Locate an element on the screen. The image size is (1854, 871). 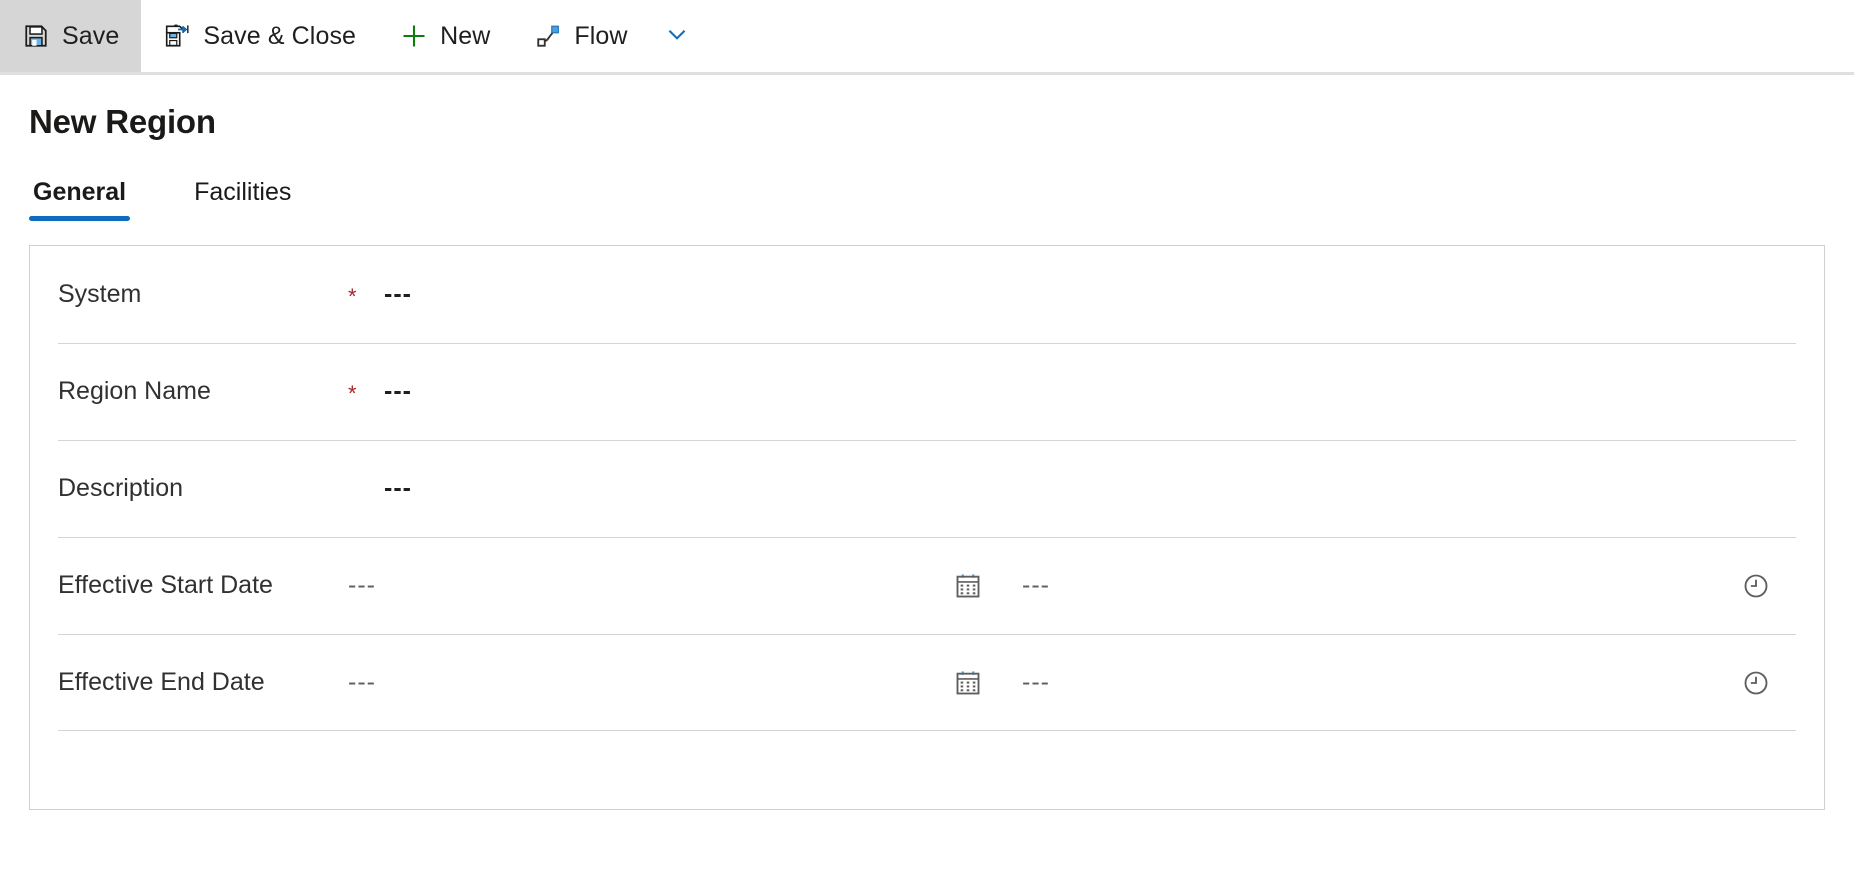
new-button: New is located at coordinates (445, 36).